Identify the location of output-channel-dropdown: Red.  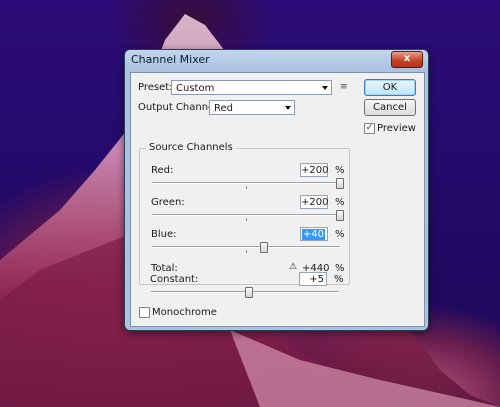
(252, 107).